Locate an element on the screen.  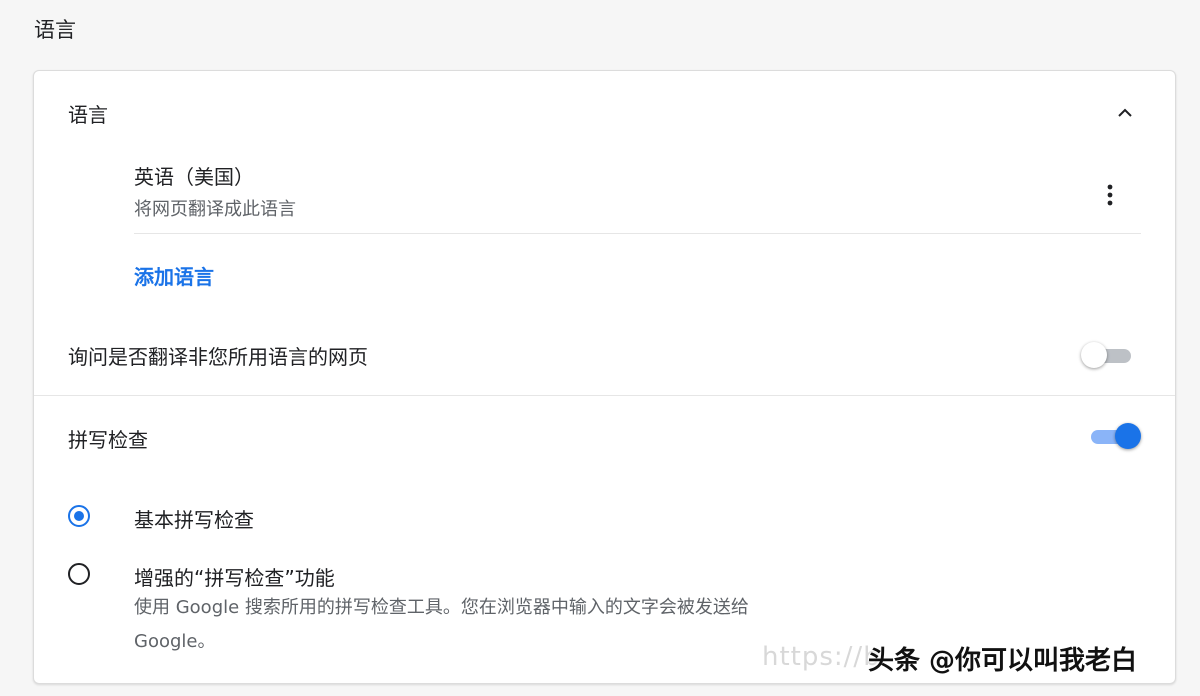
language-list-item: 英语（美国） 将网页翻译成此语言 is located at coordinates (637, 195).